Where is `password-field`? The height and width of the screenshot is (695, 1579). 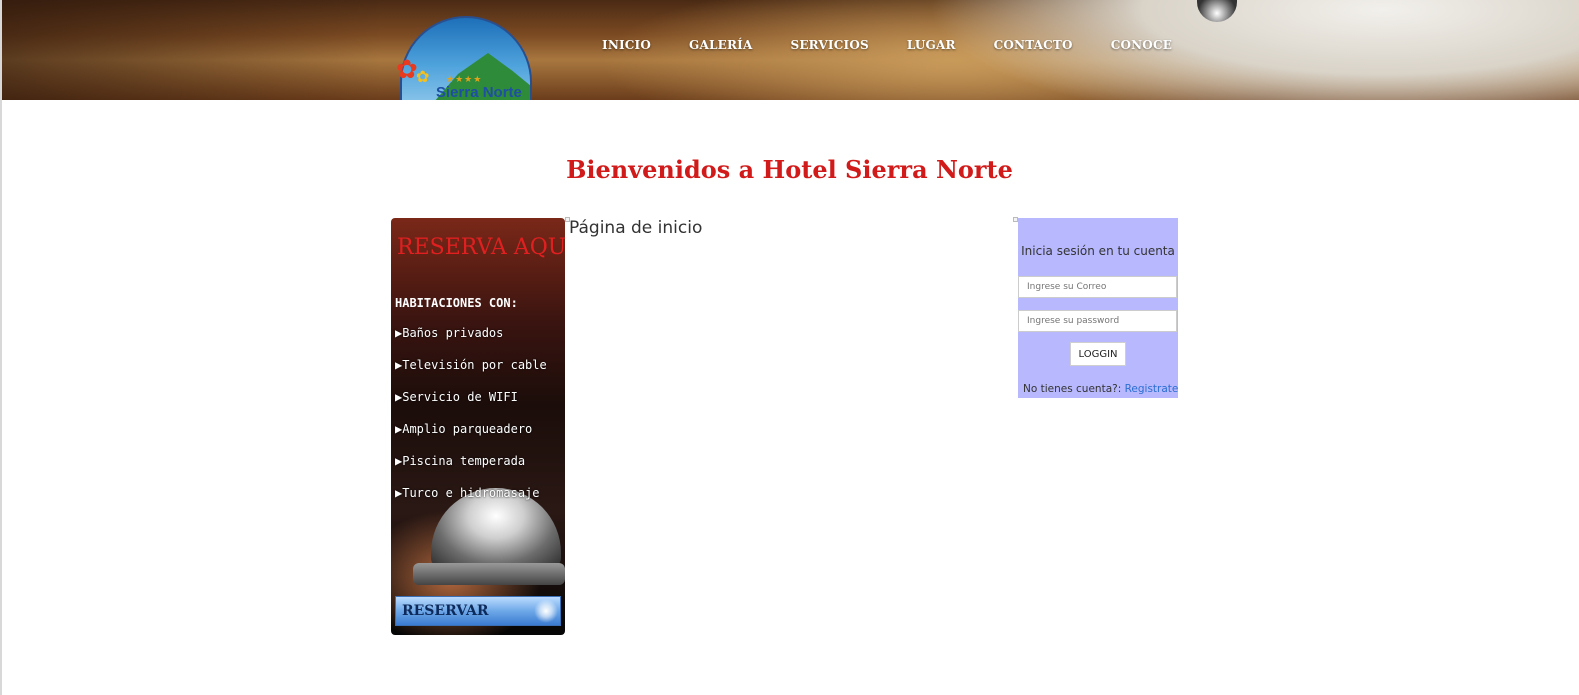 password-field is located at coordinates (1097, 321).